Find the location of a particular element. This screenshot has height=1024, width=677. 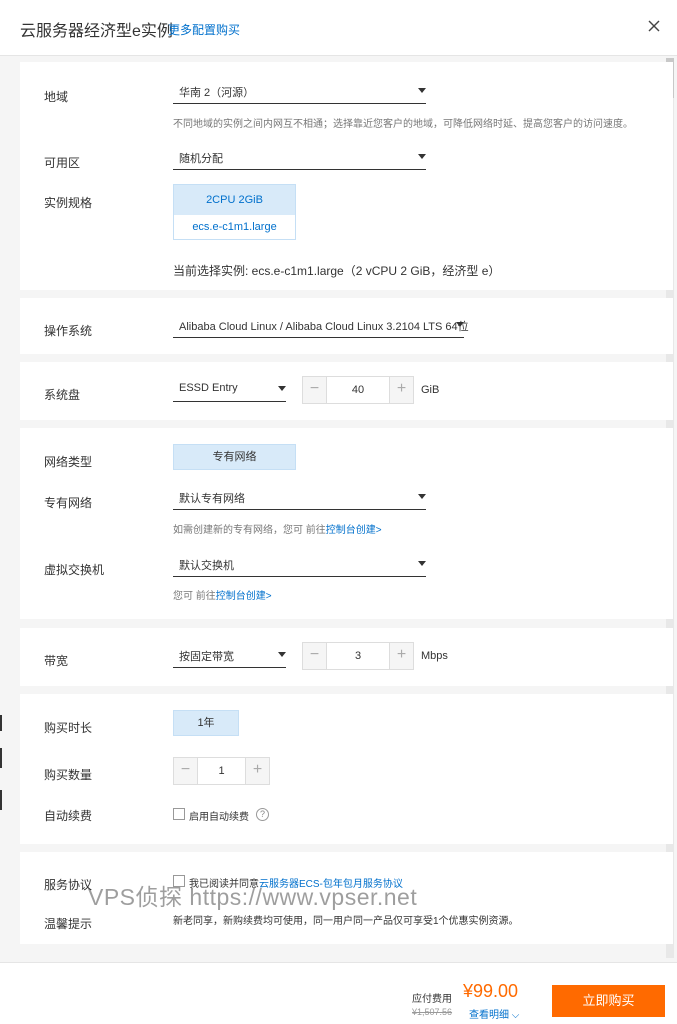

price-value: ¥99.00 is located at coordinates (491, 991).